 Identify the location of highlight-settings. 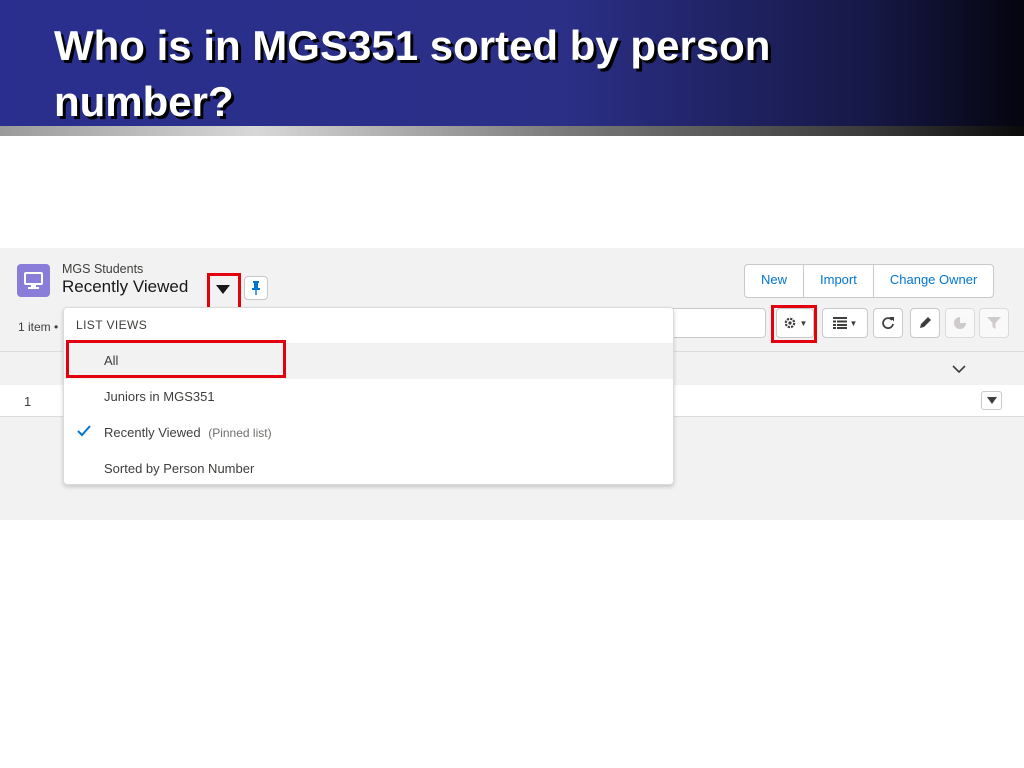
(794, 324).